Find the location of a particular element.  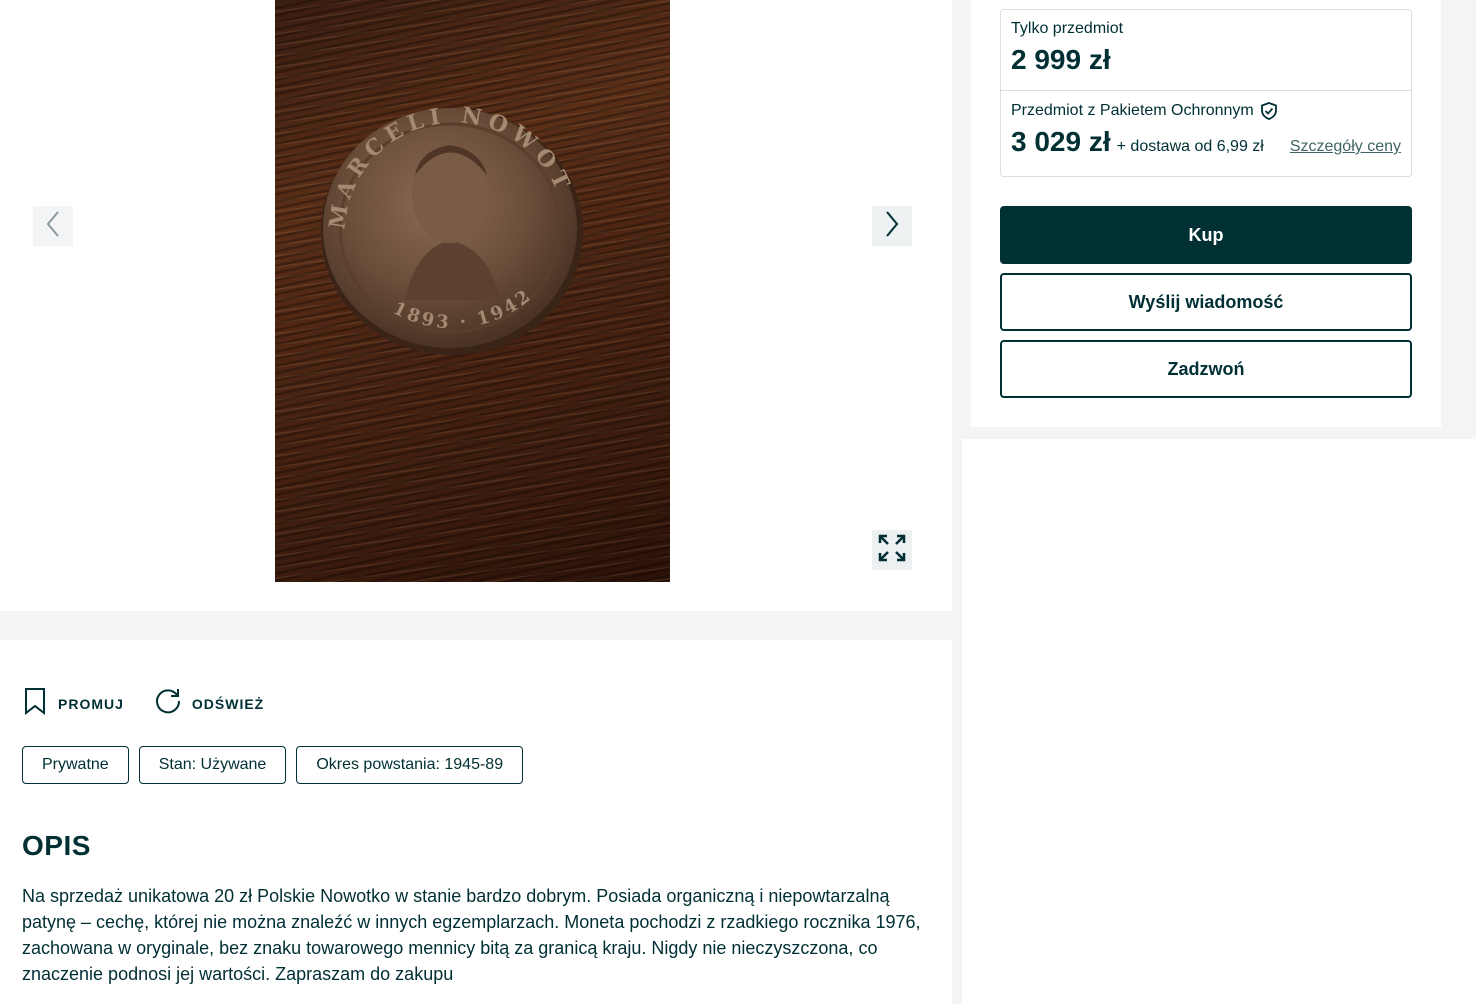

shield-check-icon is located at coordinates (1269, 111).